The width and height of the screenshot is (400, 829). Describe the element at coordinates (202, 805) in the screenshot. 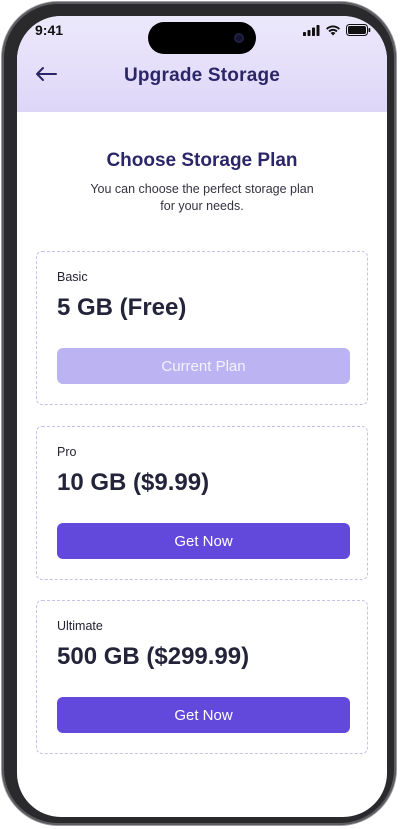

I see `home-indicator` at that location.